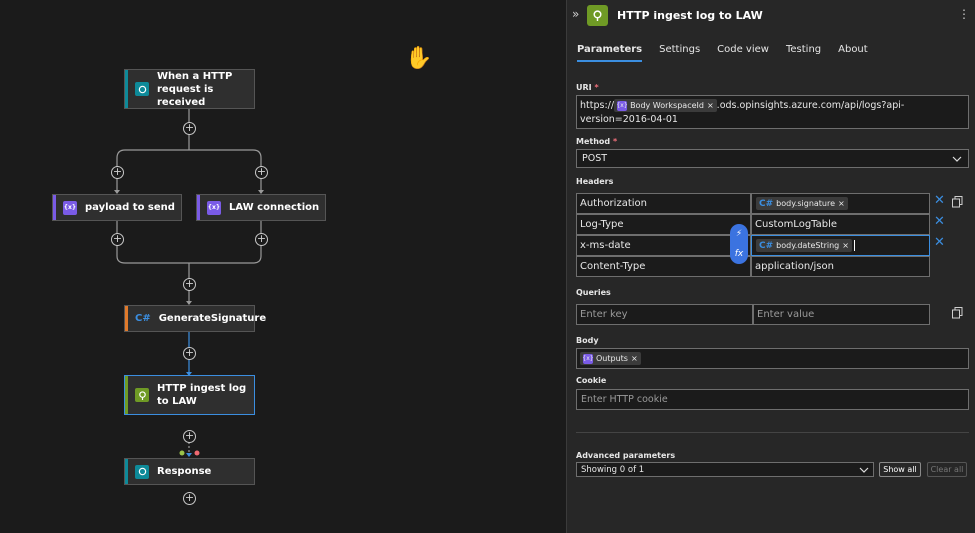 The image size is (975, 533). I want to click on header-value-input: C# body.dateString ×, so click(840, 245).